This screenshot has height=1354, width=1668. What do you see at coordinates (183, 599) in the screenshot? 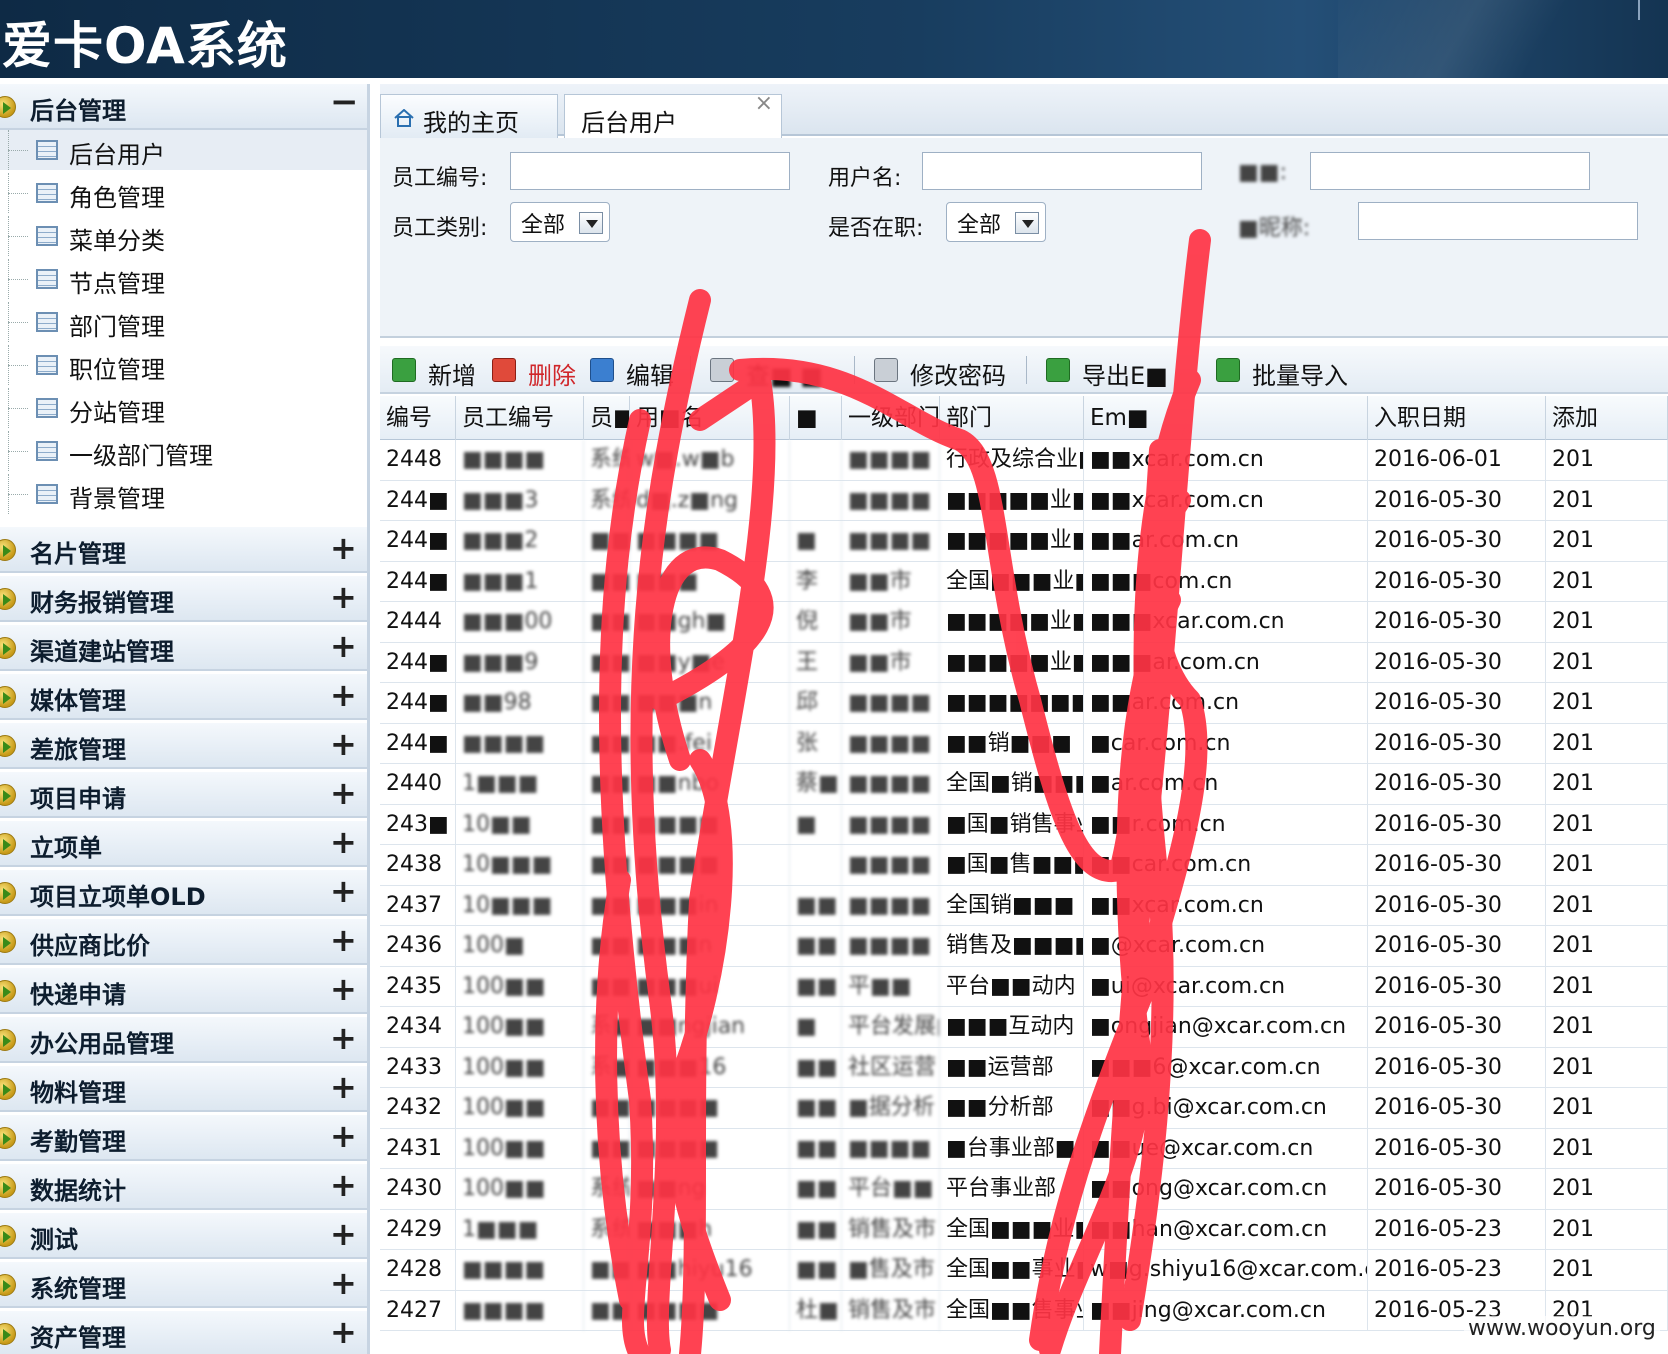
I see `accordion-header-2: 财务报销管理 +` at bounding box center [183, 599].